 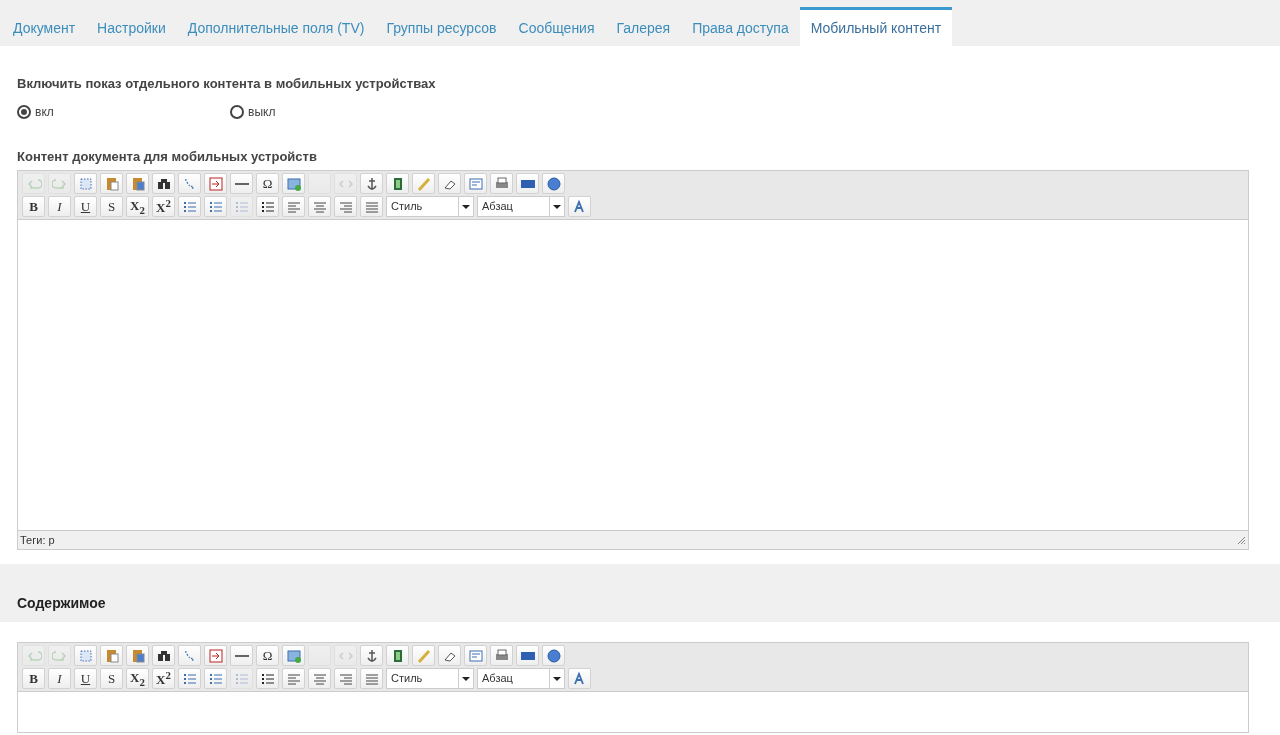 I want to click on field-label: Контент документа для мобильных устройств, so click(x=167, y=156).